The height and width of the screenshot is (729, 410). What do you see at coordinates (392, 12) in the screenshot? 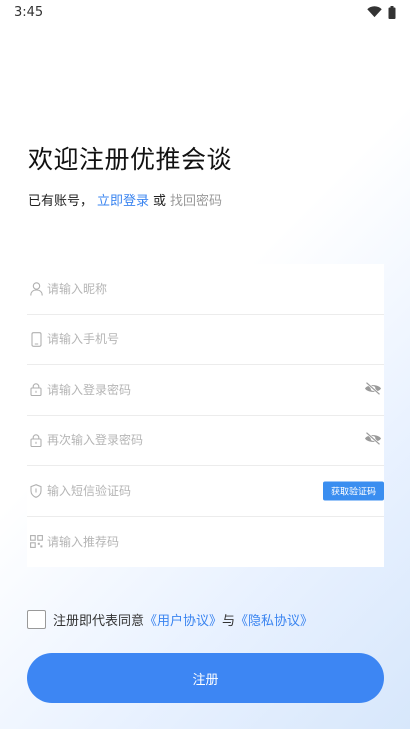
I see `battery-icon` at bounding box center [392, 12].